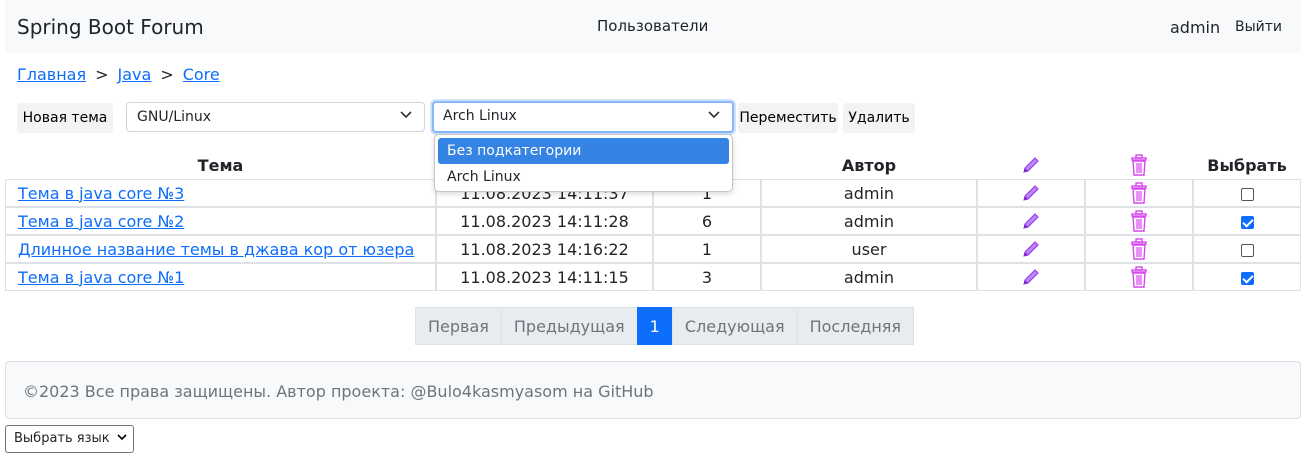 This screenshot has height=461, width=1311. I want to click on pagination: Первая Предыдущая 1 Следующая Последняя, so click(665, 326).